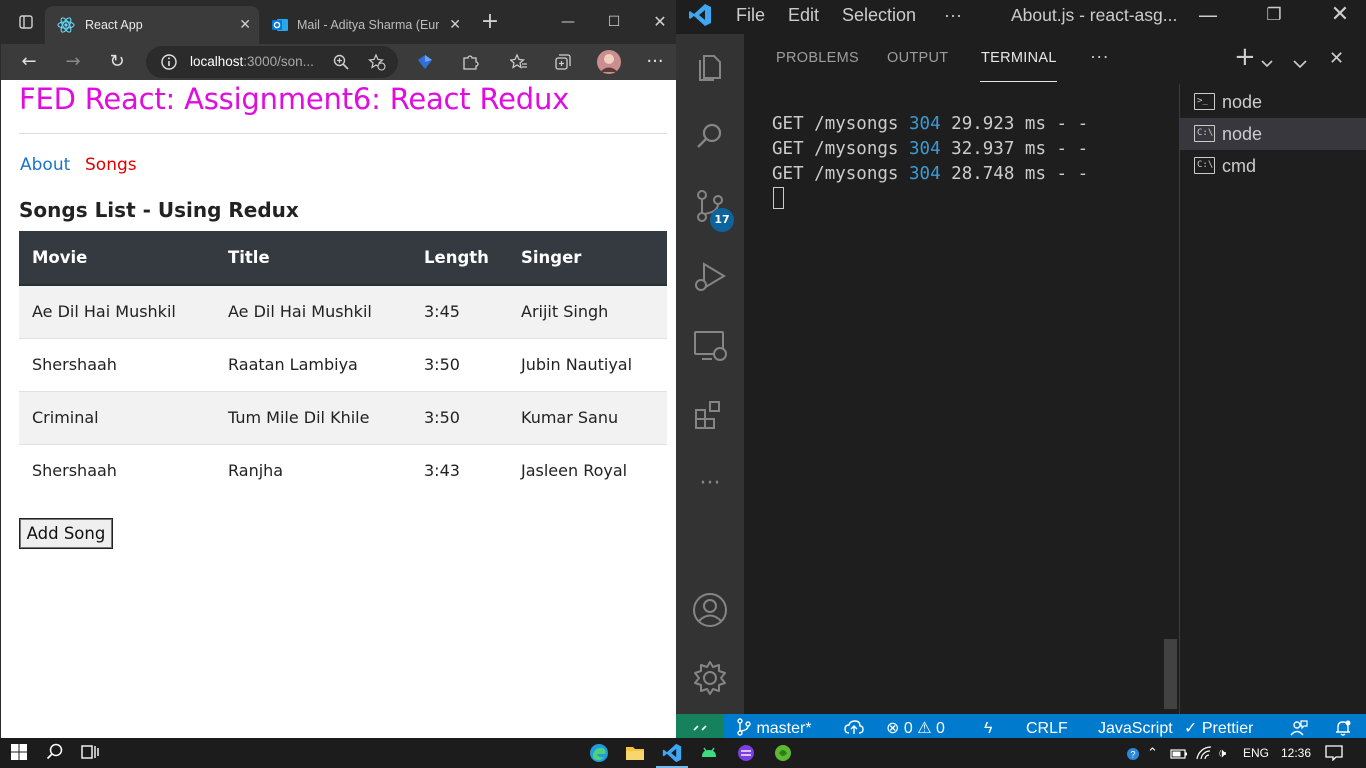  What do you see at coordinates (470, 62) in the screenshot?
I see `extensions-puzzle-icon` at bounding box center [470, 62].